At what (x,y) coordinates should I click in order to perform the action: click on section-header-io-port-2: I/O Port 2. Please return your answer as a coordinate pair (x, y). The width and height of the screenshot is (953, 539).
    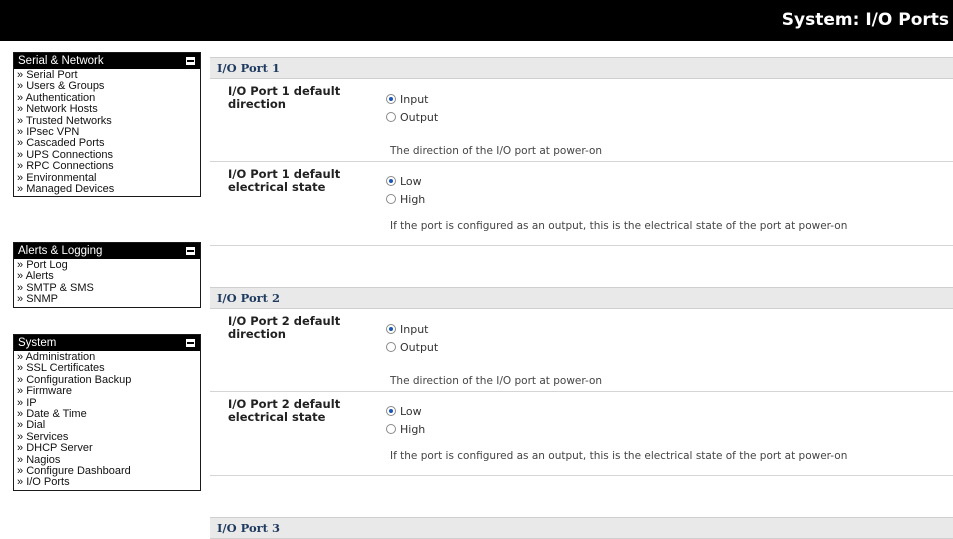
    Looking at the image, I should click on (581, 298).